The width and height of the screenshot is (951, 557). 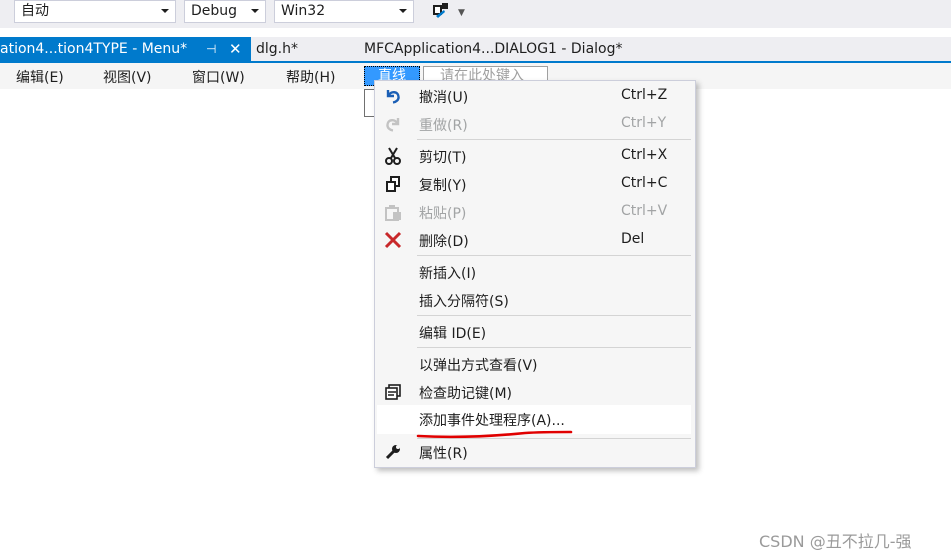 What do you see at coordinates (475, 14) in the screenshot?
I see `toolbar: 自动 Debug Win32 ▼` at bounding box center [475, 14].